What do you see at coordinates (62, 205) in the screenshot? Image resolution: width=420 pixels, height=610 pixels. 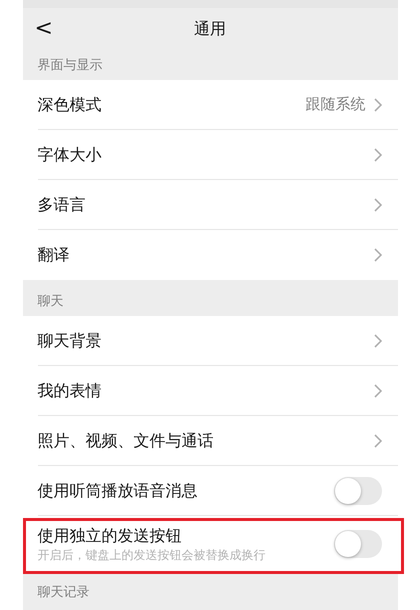 I see `row-label: 多语言` at bounding box center [62, 205].